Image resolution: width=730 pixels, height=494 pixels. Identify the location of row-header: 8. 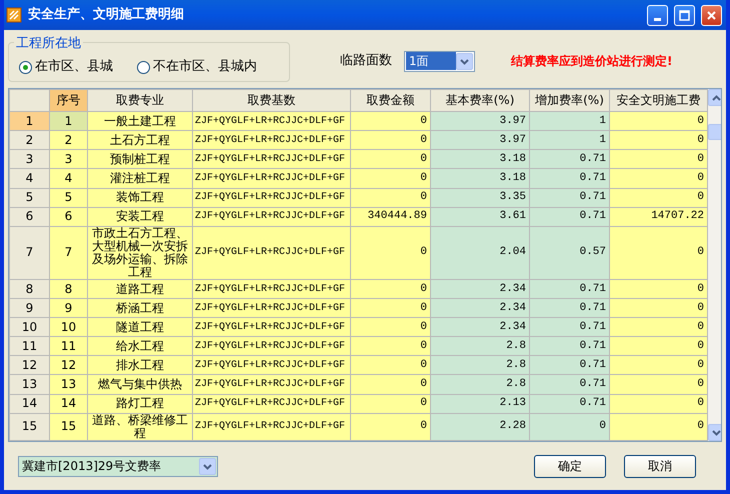
(30, 289).